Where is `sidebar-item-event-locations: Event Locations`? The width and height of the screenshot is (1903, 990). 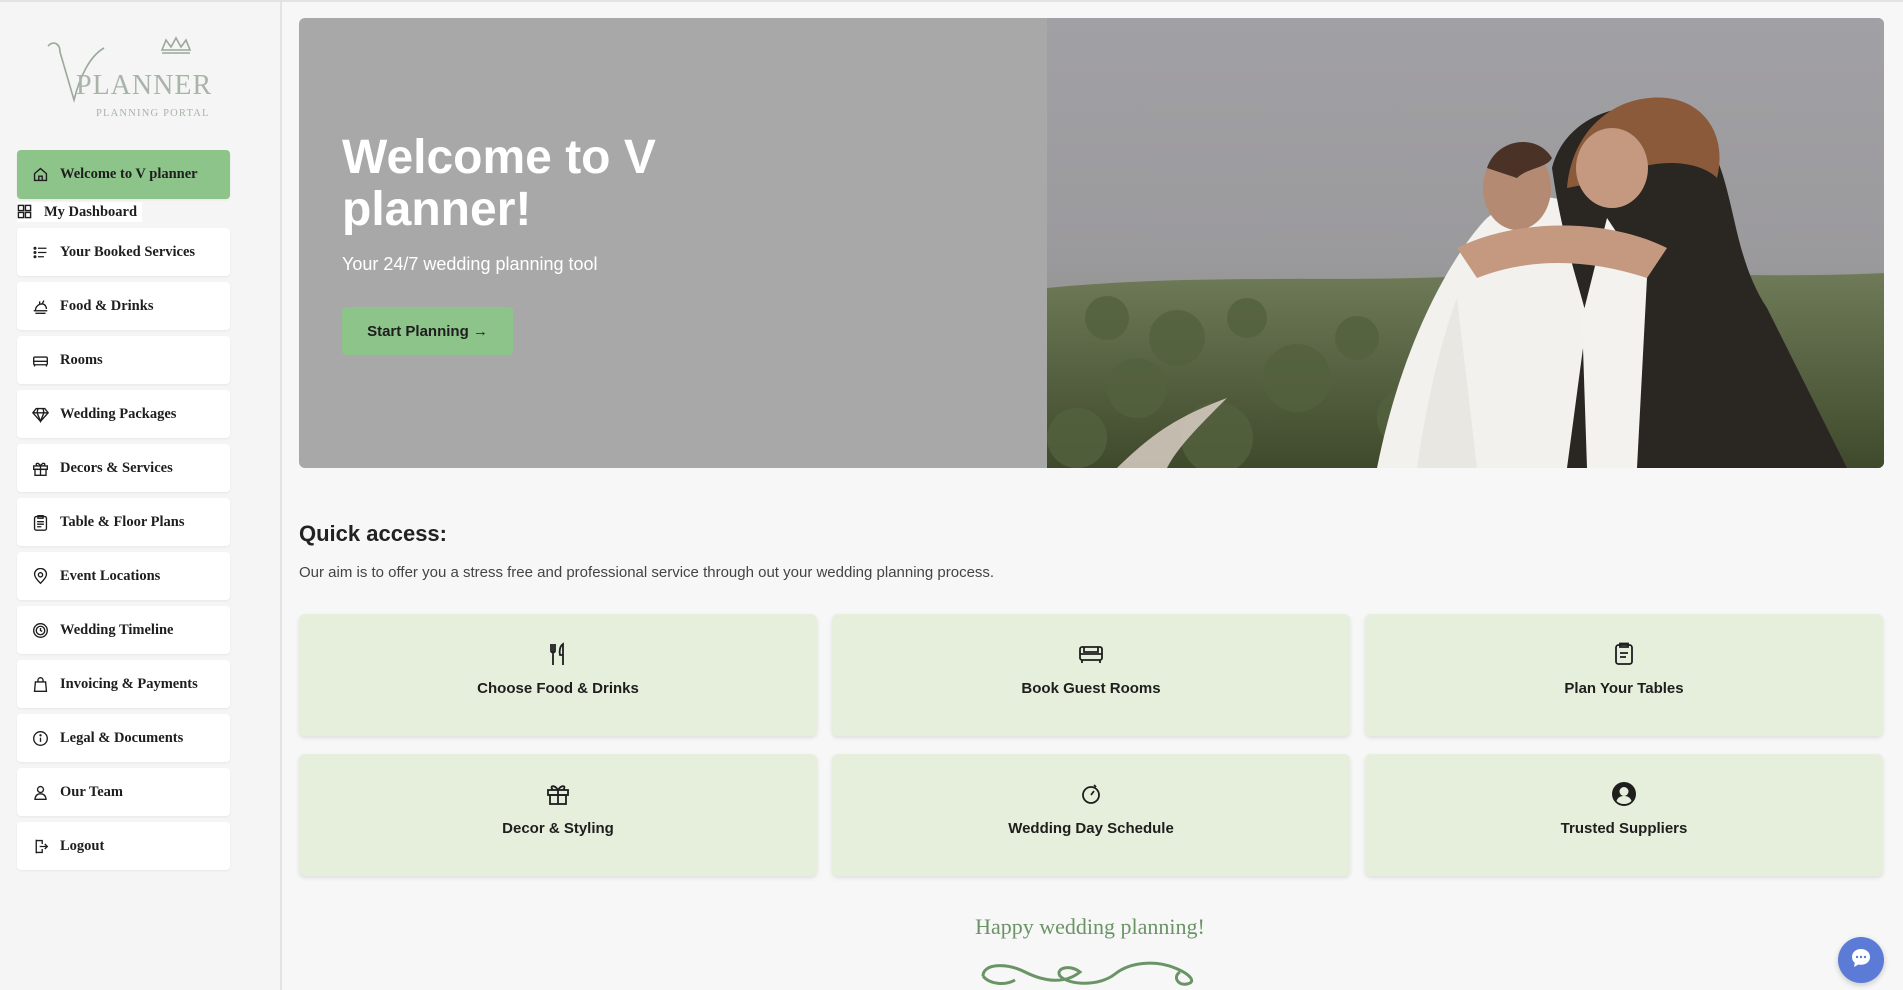
sidebar-item-event-locations: Event Locations is located at coordinates (123, 576).